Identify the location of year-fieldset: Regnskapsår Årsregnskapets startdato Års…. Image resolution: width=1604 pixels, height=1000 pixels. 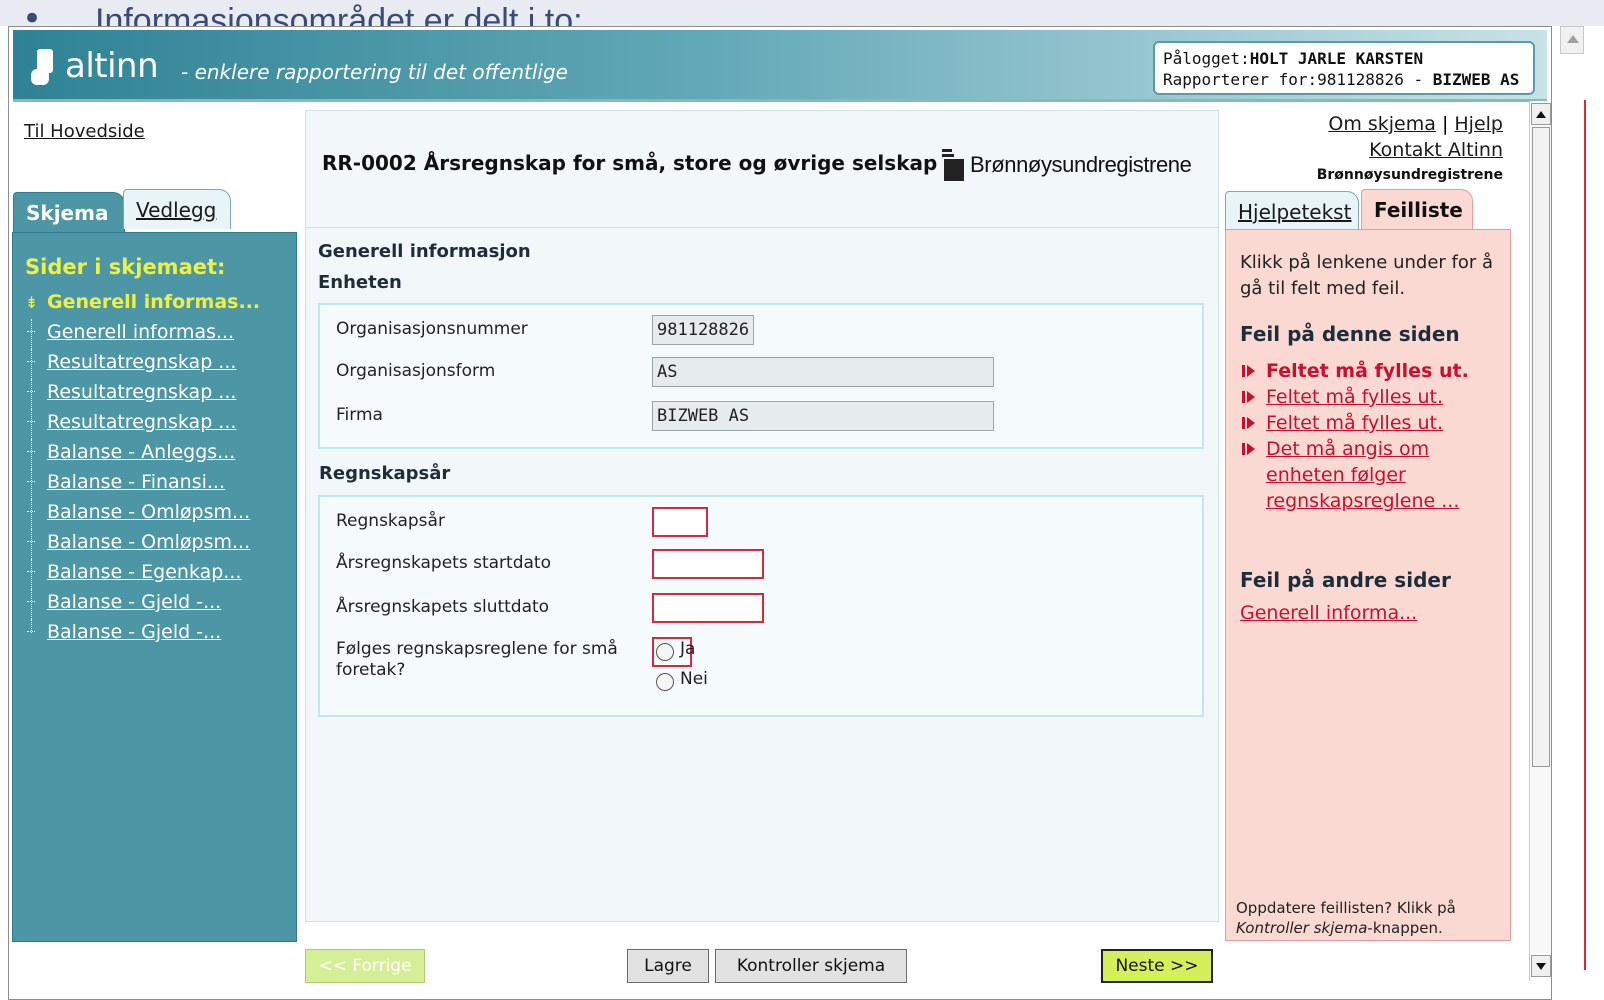
(761, 606).